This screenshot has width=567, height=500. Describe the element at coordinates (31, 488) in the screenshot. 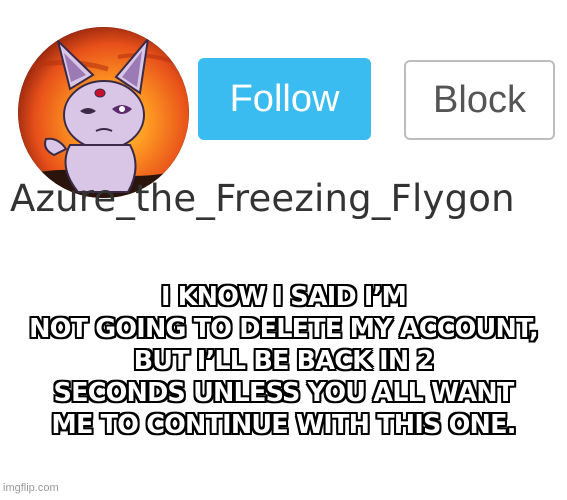

I see `imgflip-watermark: imgflip.com` at that location.